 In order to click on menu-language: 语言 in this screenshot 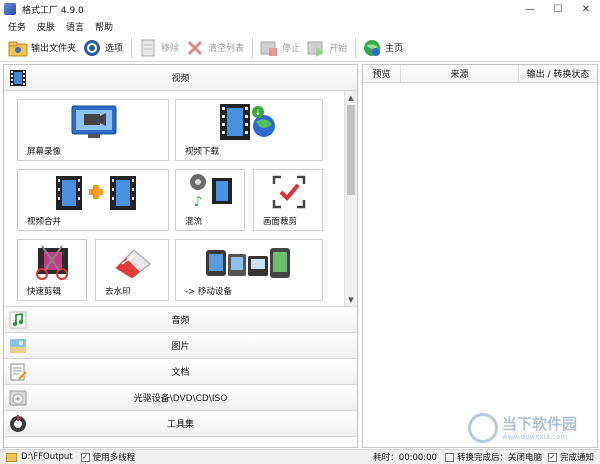, I will do `click(75, 26)`.